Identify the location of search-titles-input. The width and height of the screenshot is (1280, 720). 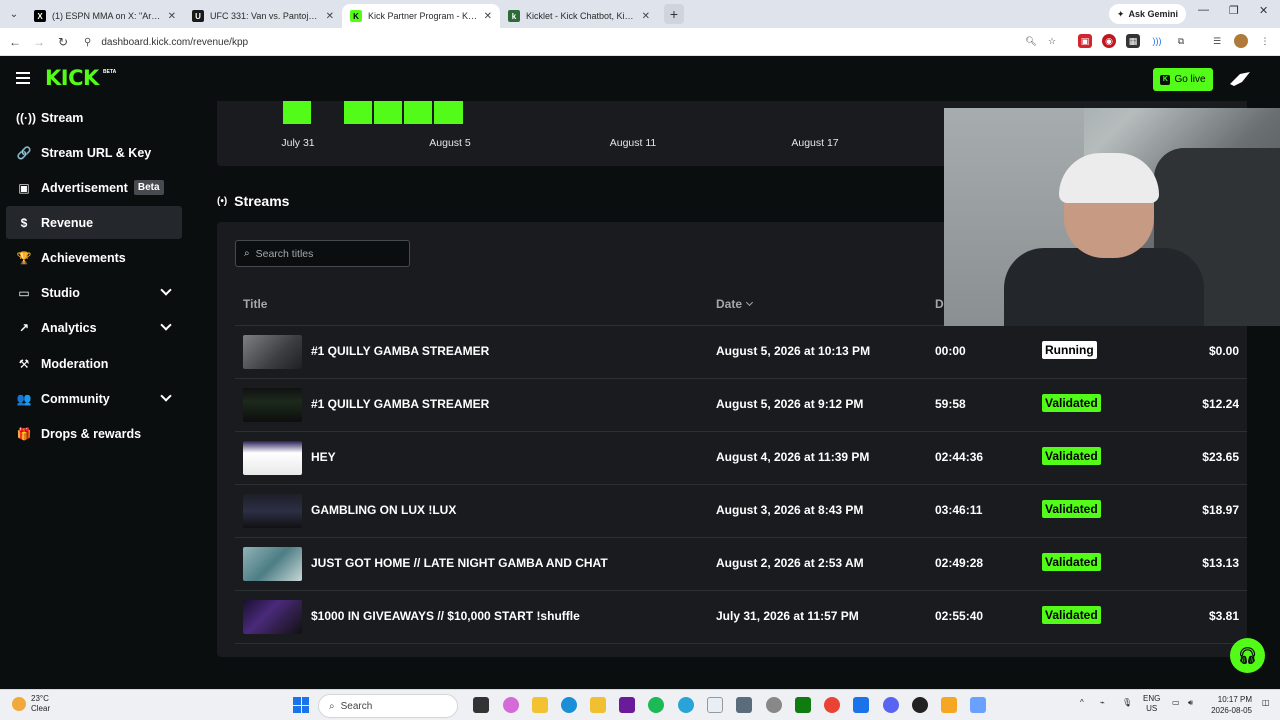
(325, 253).